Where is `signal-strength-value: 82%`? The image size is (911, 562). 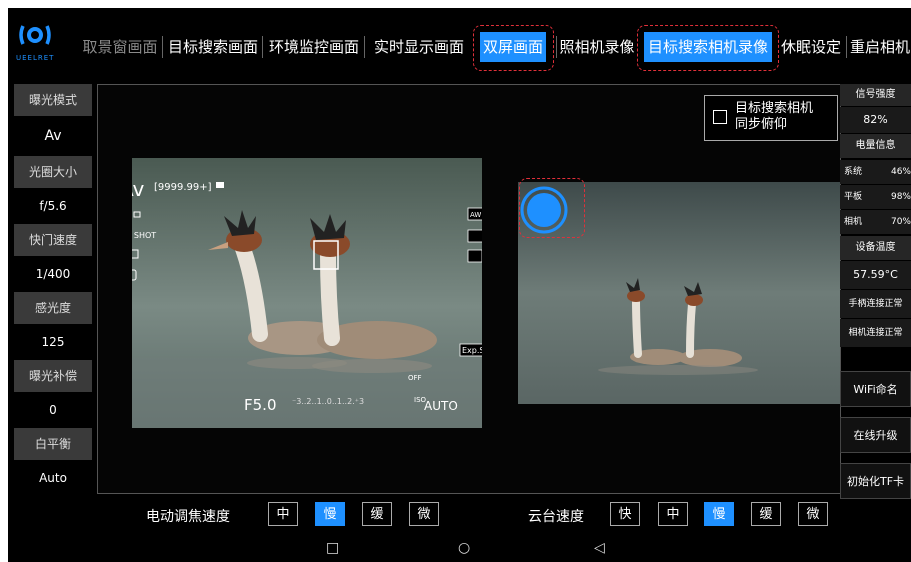
signal-strength-value: 82% is located at coordinates (875, 120).